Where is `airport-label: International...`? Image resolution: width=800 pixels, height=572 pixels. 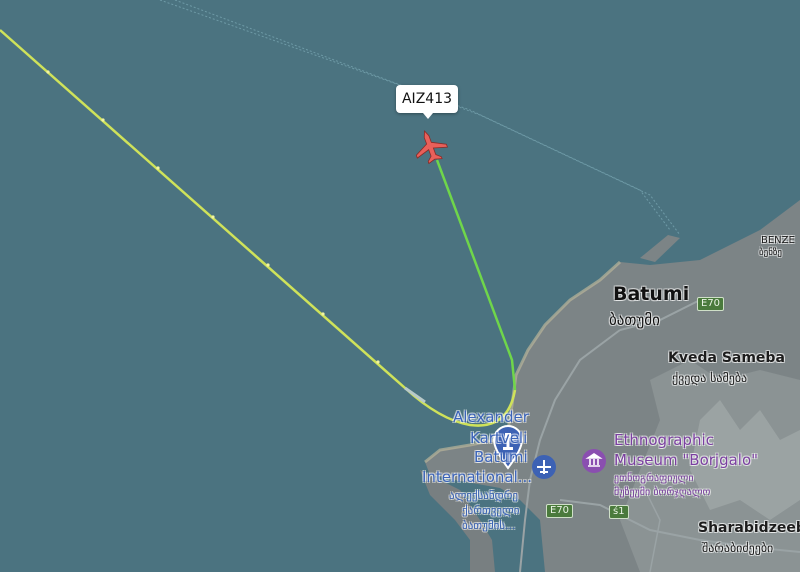
airport-label: International... is located at coordinates (477, 477).